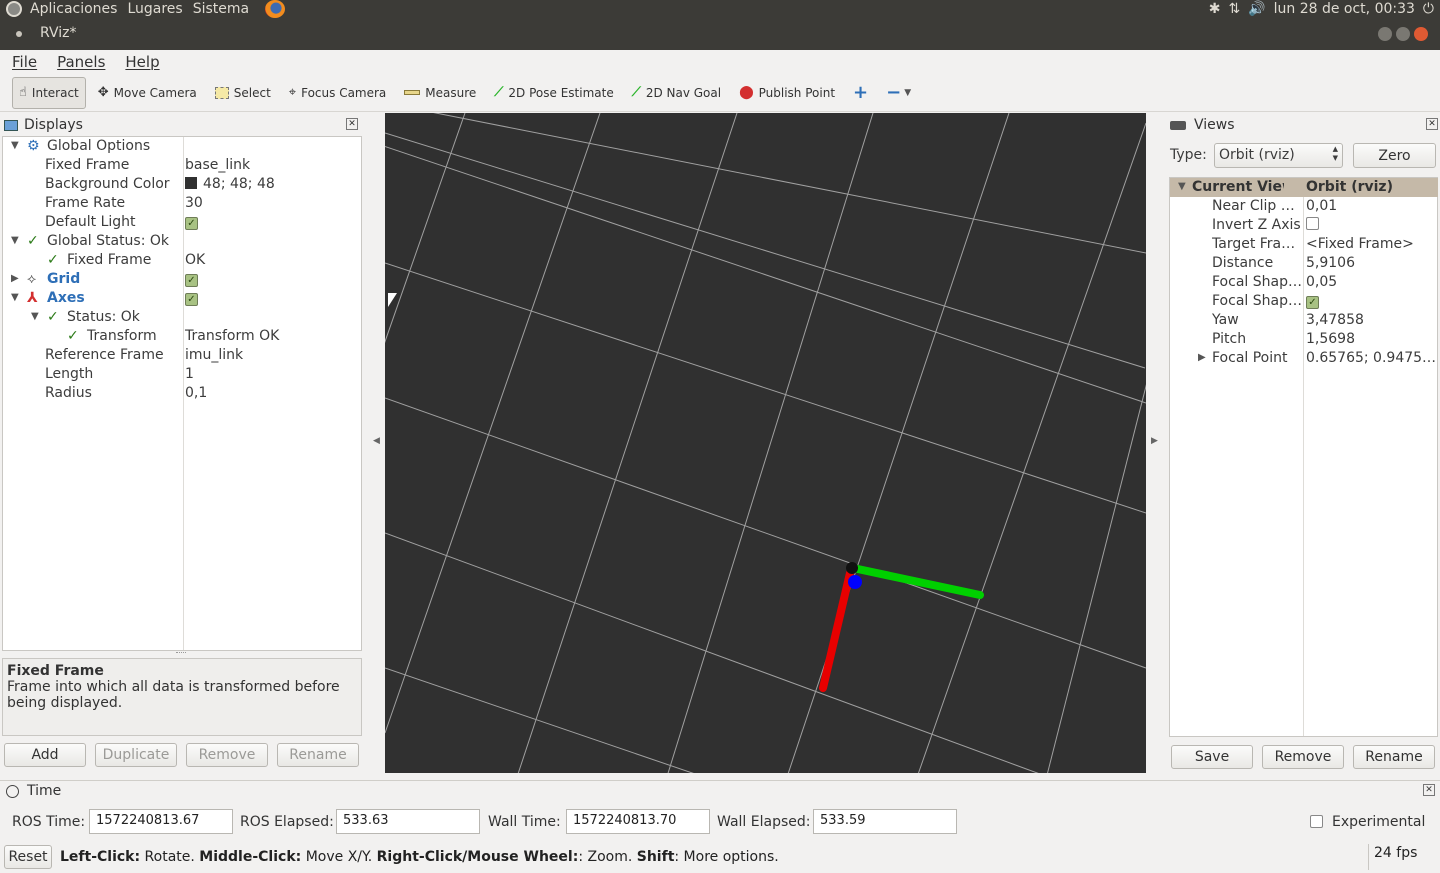  What do you see at coordinates (1215, 9) in the screenshot?
I see `bluetooth-icon: ✱` at bounding box center [1215, 9].